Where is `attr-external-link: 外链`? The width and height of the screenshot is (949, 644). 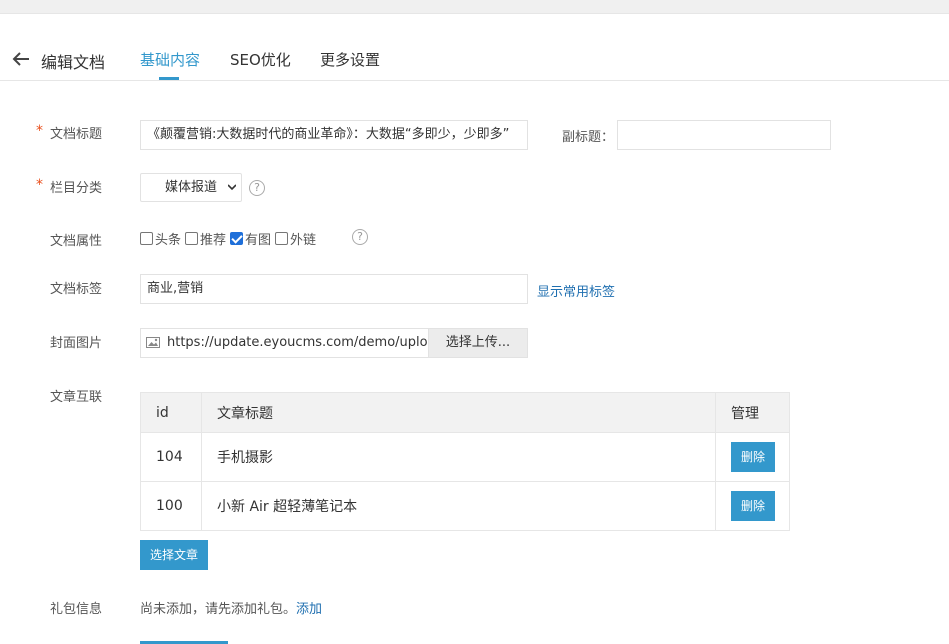
attr-external-link: 外链 is located at coordinates (295, 238).